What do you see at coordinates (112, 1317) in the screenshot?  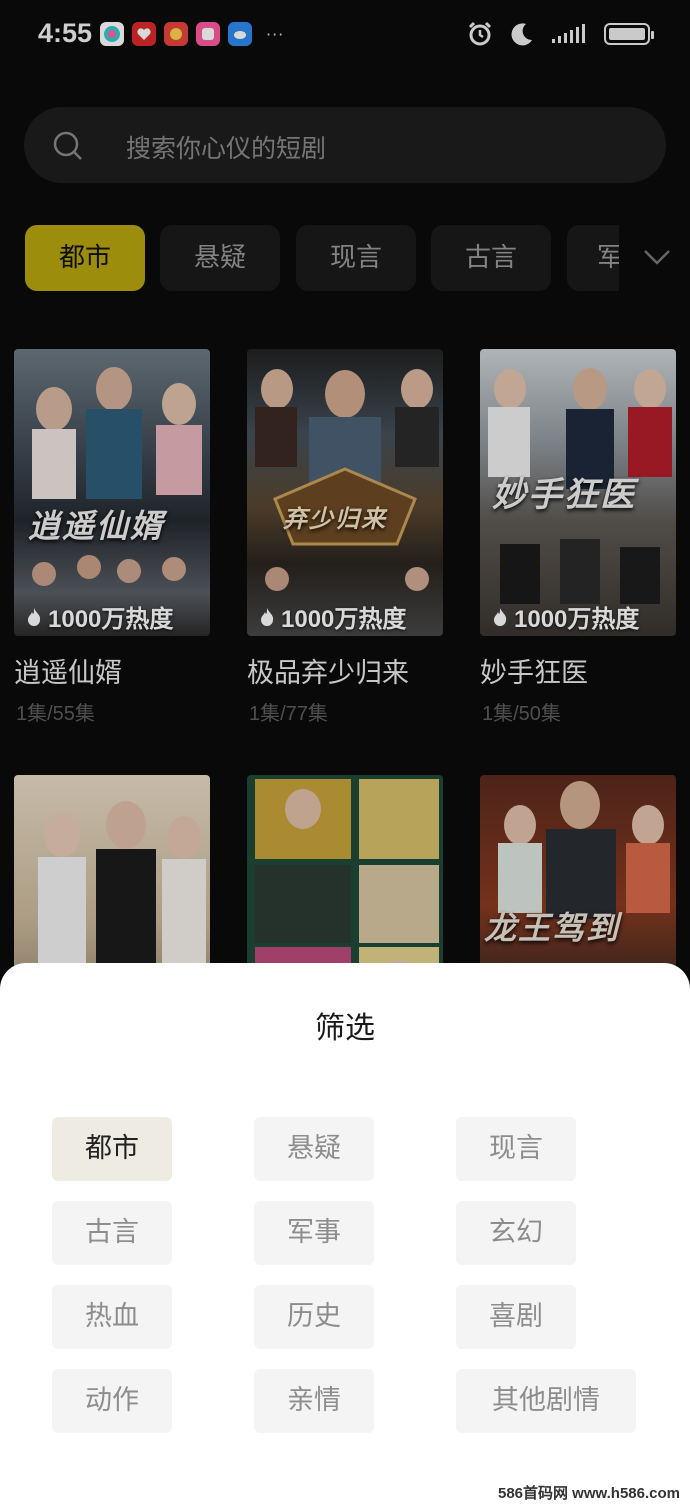 I see `filter-option-rexue: 热血` at bounding box center [112, 1317].